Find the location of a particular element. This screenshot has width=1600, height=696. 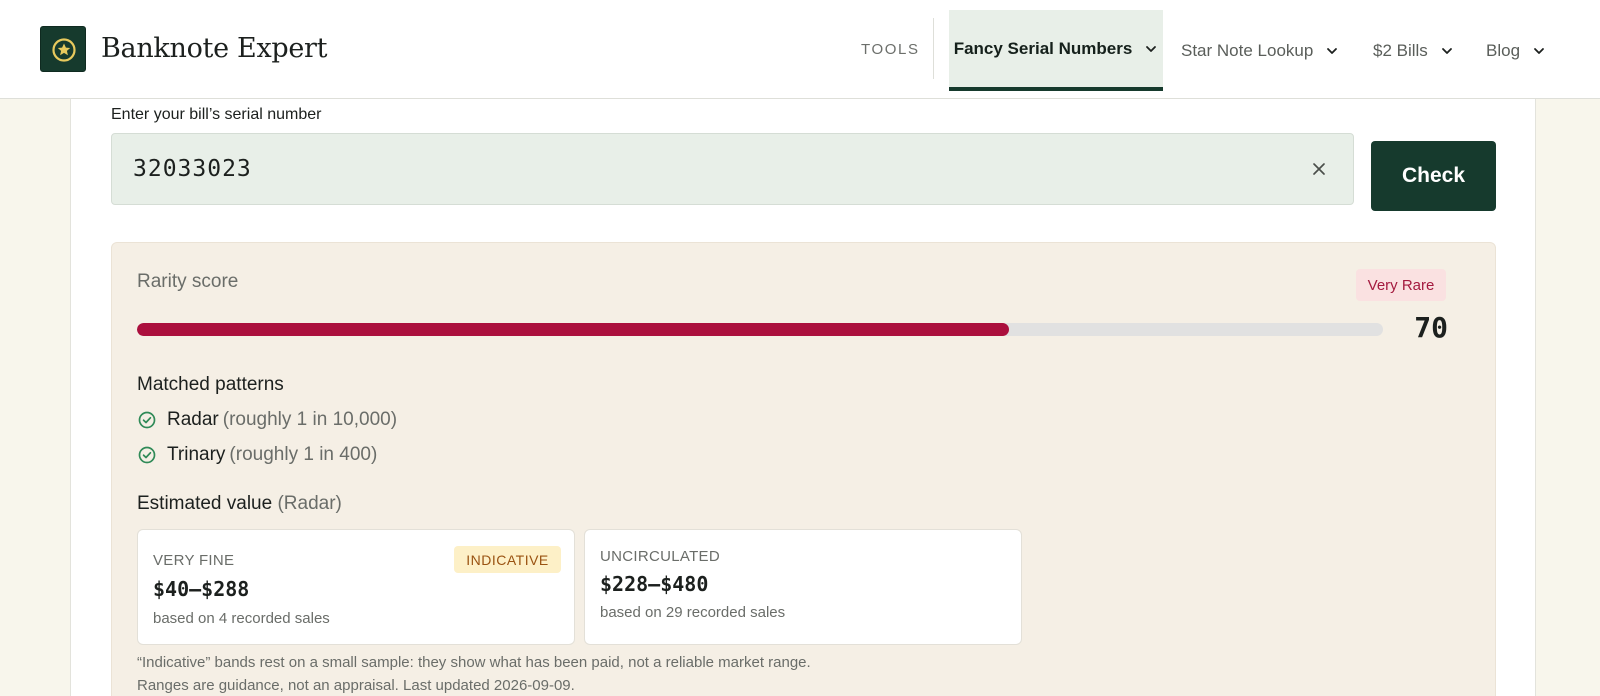

brand-name: Banknote Expert is located at coordinates (214, 49).